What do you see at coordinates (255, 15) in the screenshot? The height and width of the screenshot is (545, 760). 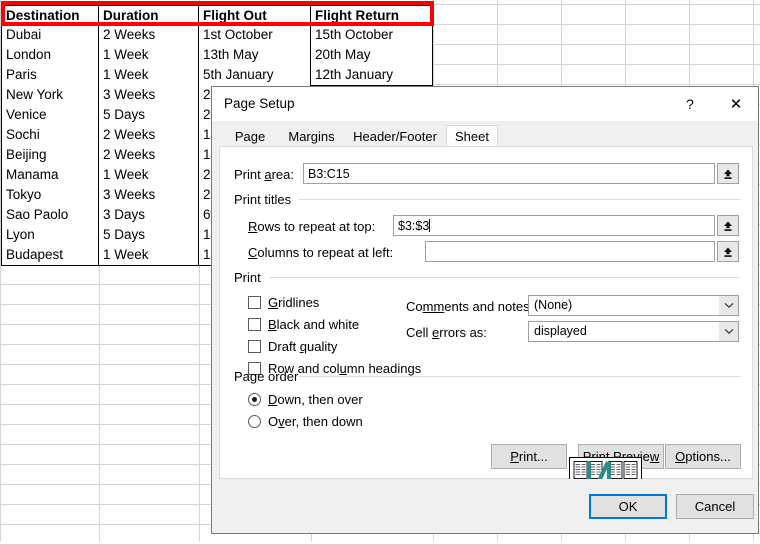 I see `table-header-cell: Flight Out` at bounding box center [255, 15].